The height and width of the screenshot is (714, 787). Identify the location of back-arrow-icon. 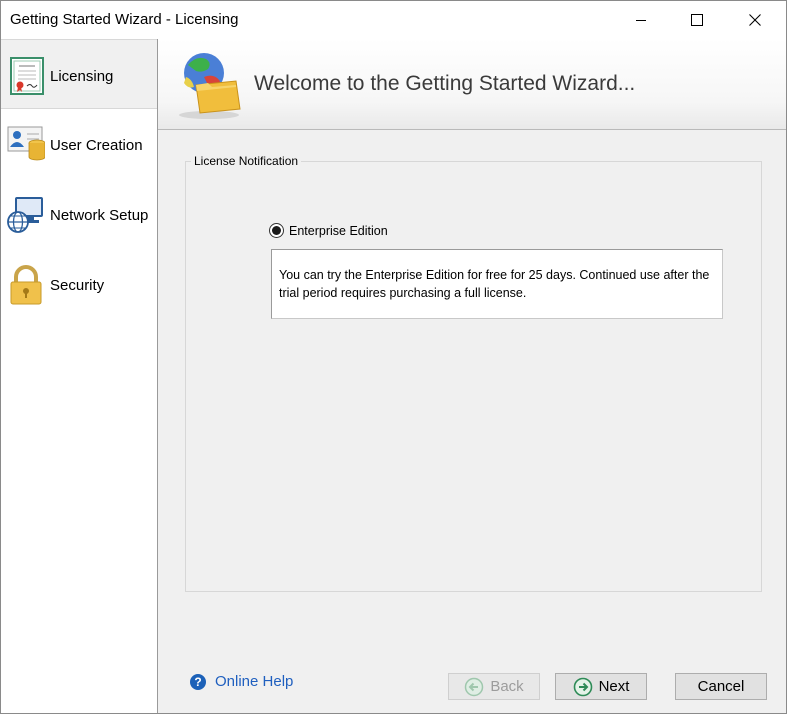
(474, 686).